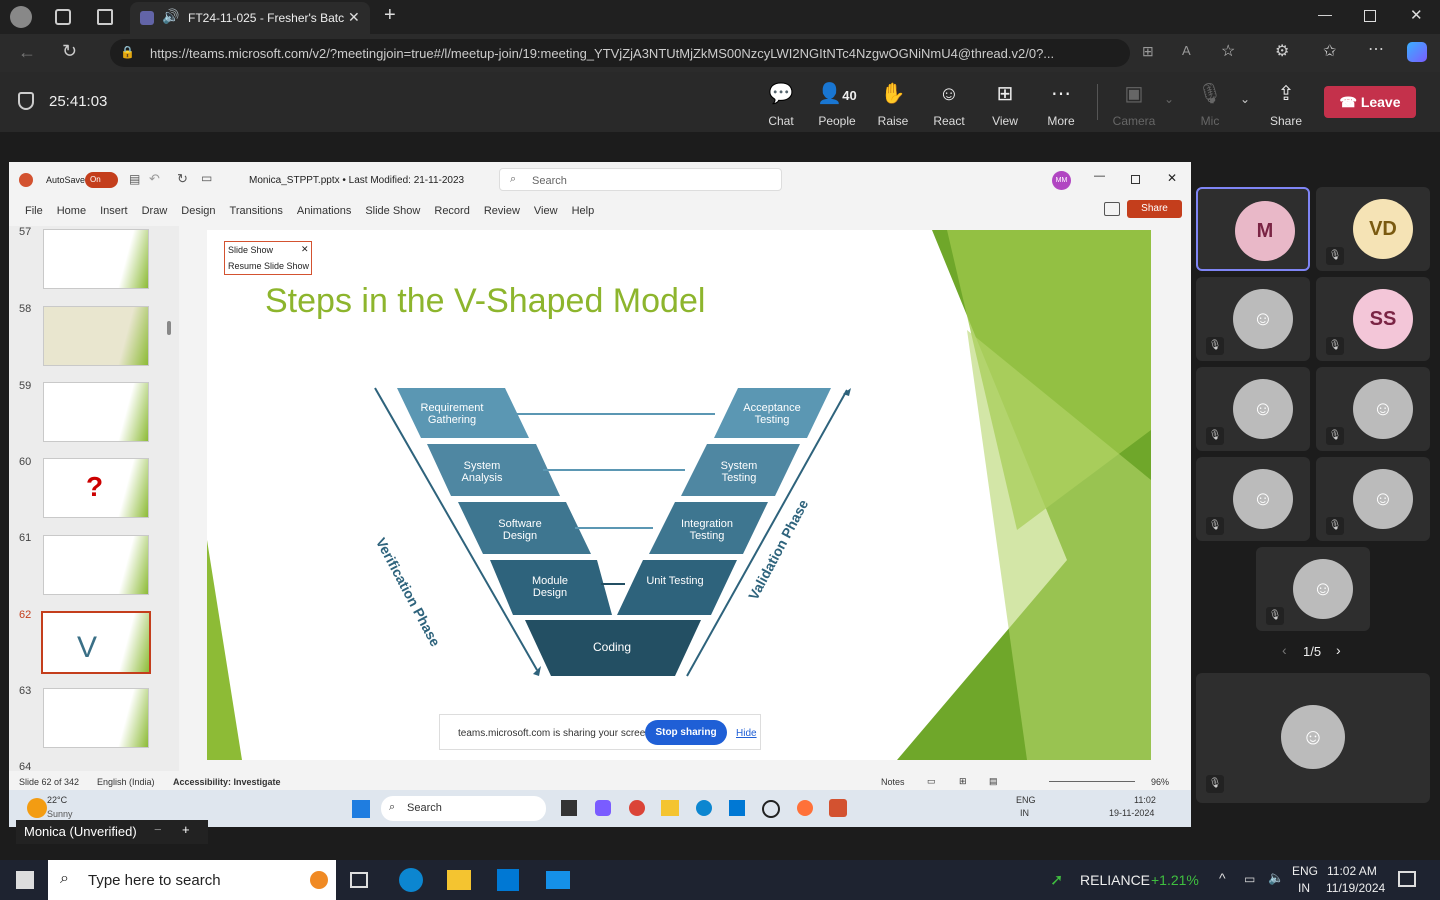 This screenshot has width=1440, height=900. What do you see at coordinates (114, 211) in the screenshot?
I see `menu-insert: Insert` at bounding box center [114, 211].